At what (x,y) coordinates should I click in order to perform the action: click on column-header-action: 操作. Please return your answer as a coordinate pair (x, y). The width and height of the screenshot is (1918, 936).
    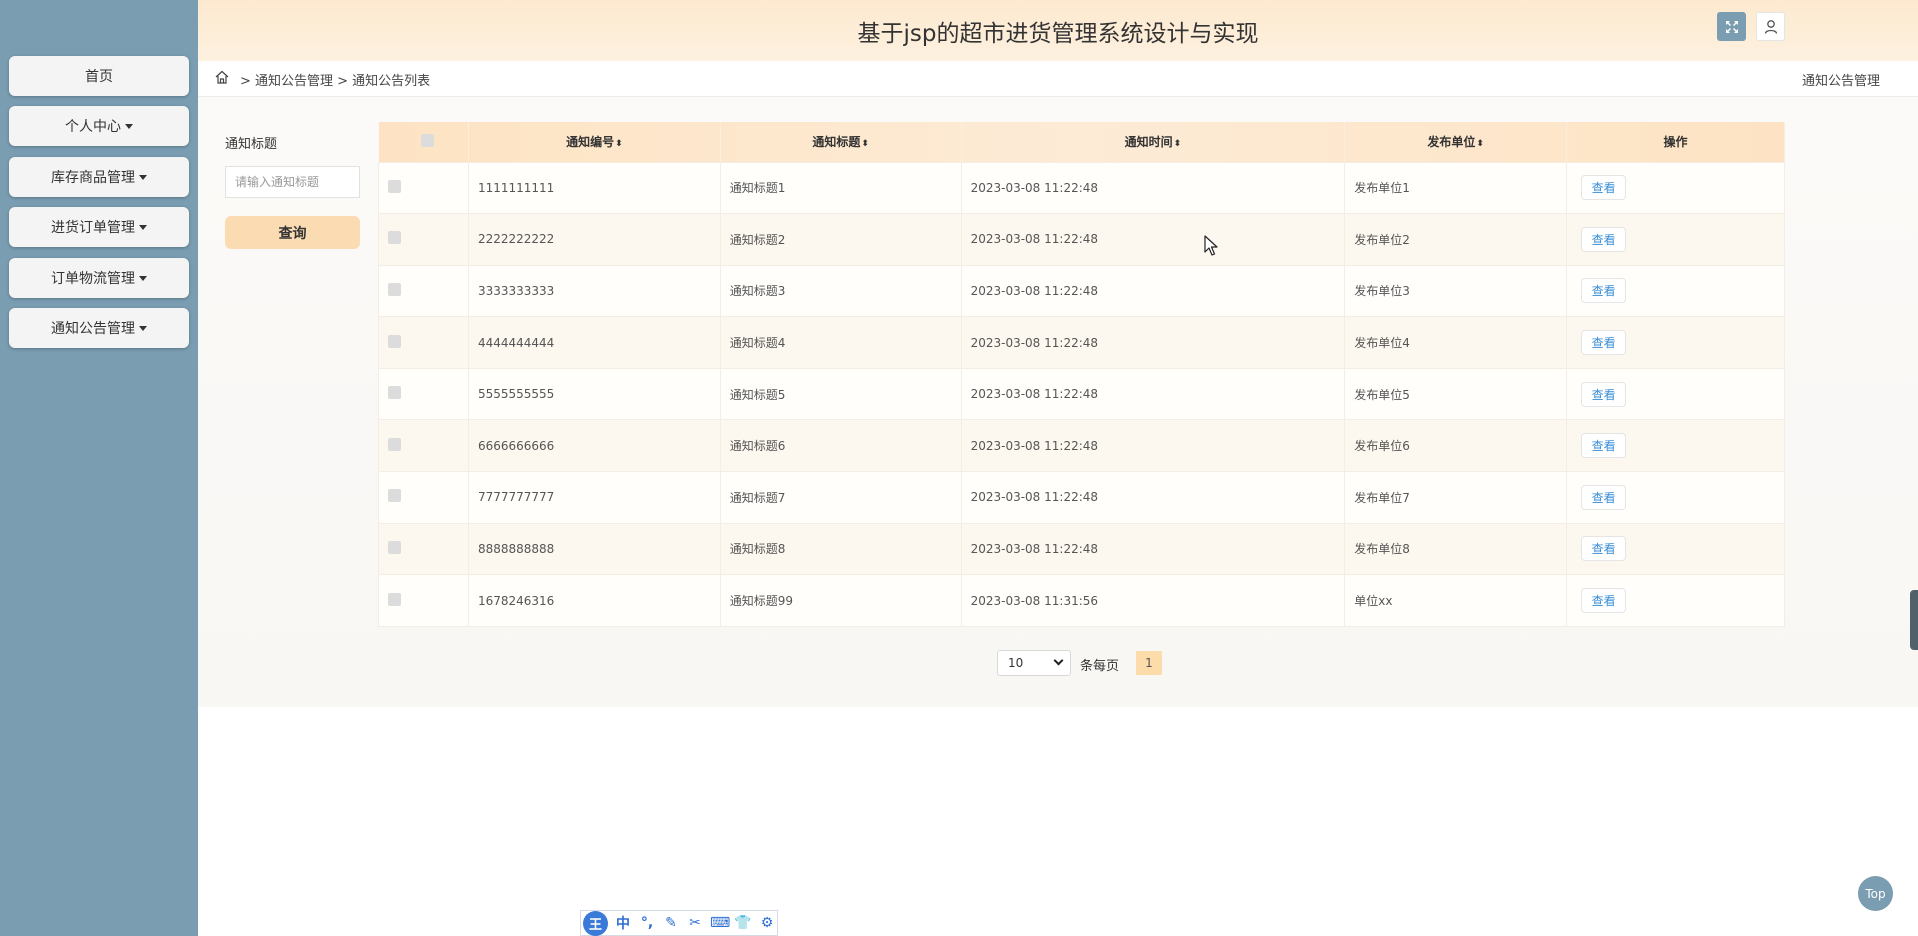
    Looking at the image, I should click on (1675, 142).